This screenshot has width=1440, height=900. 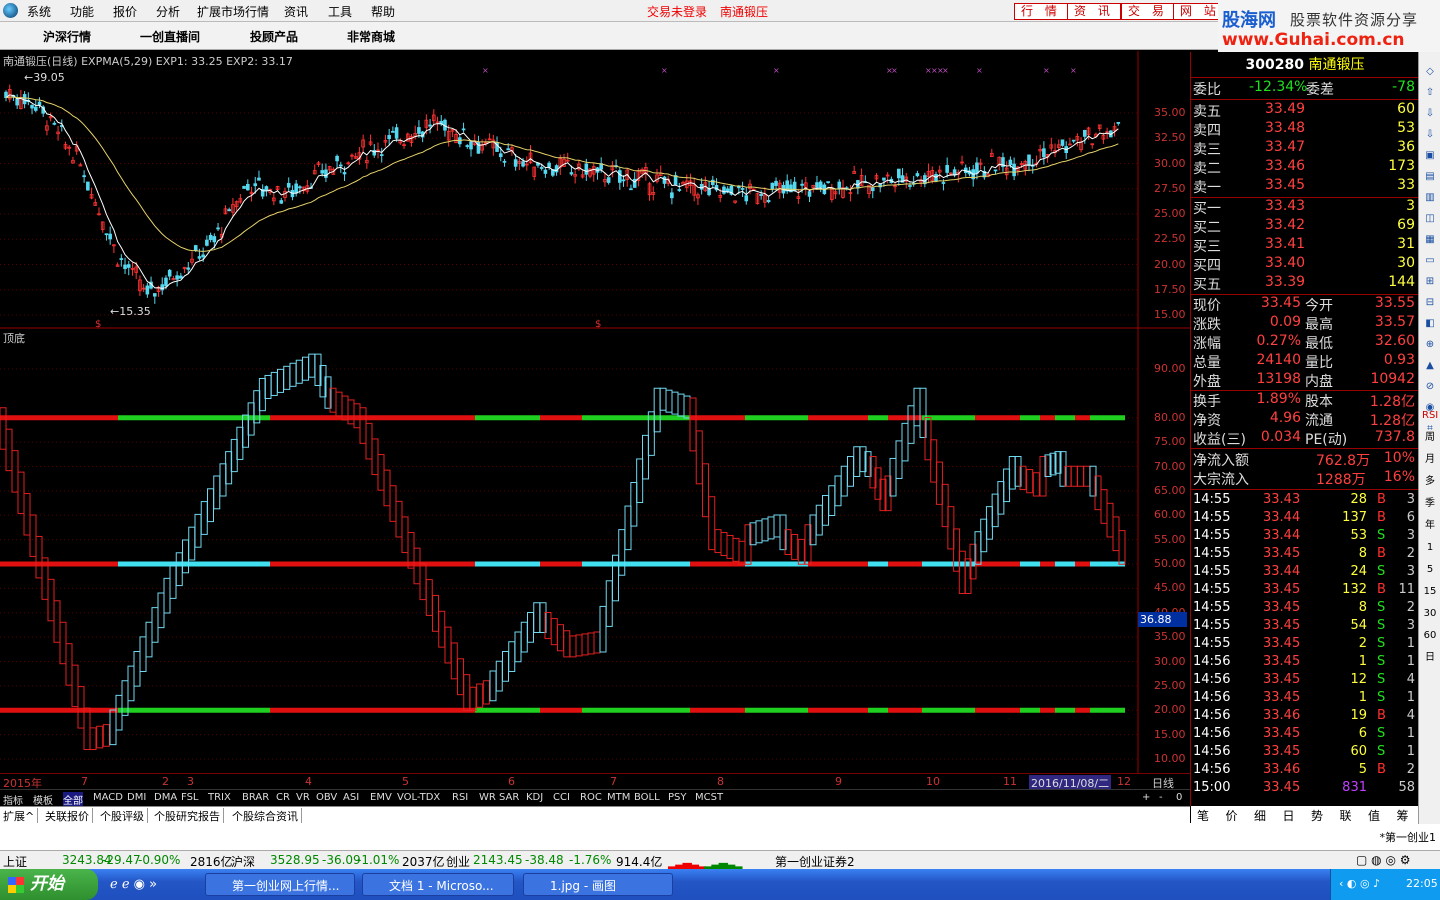 I want to click on panel-tab: 价, so click(x=1232, y=815).